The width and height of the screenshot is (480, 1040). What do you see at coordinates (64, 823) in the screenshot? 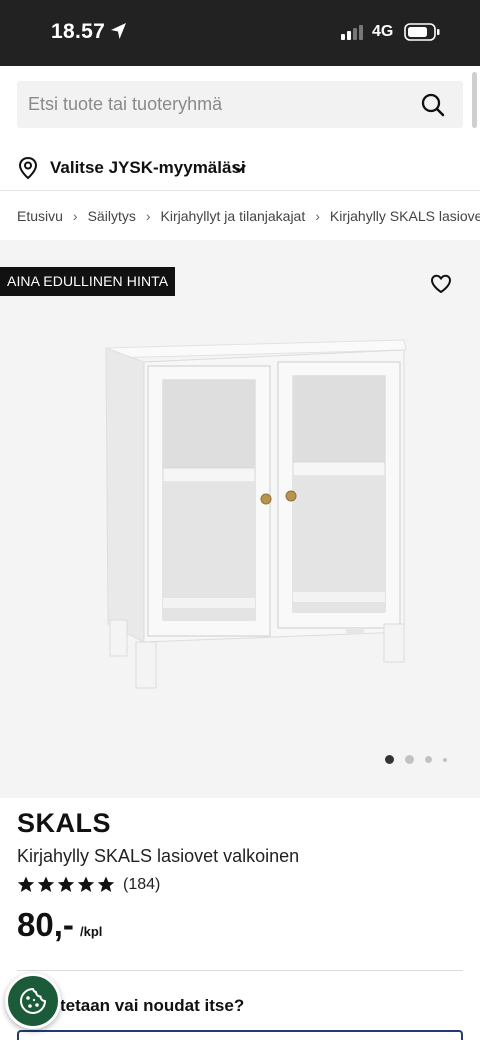
I see `product-brand: SKALS` at bounding box center [64, 823].